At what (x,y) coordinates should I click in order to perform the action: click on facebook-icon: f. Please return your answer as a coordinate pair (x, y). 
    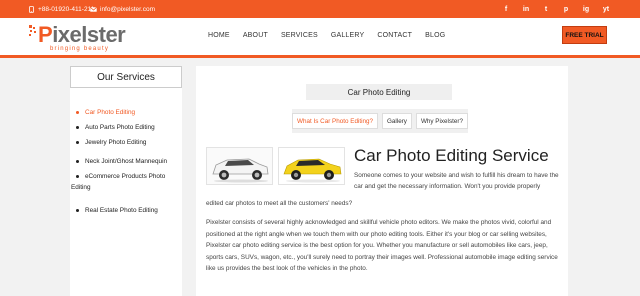
    Looking at the image, I should click on (506, 9).